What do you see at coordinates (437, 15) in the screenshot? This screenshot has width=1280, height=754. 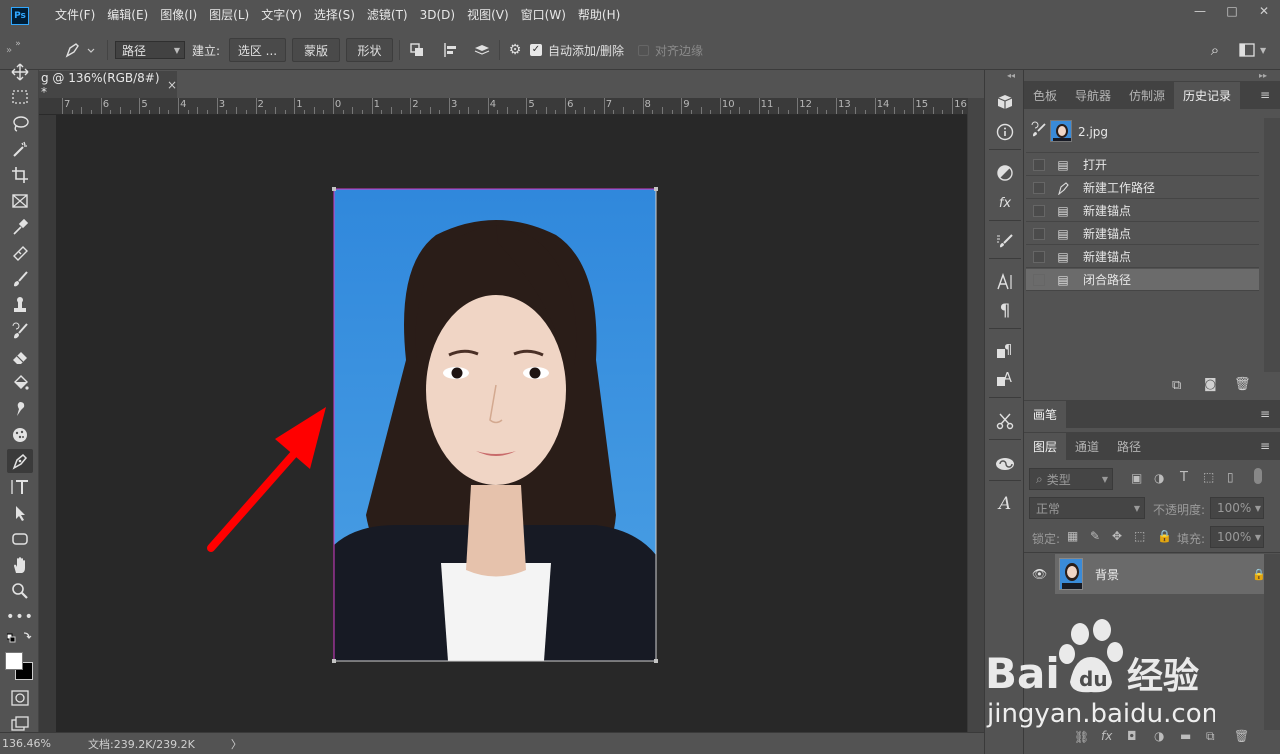 I see `menu-3d: 3D(D)` at bounding box center [437, 15].